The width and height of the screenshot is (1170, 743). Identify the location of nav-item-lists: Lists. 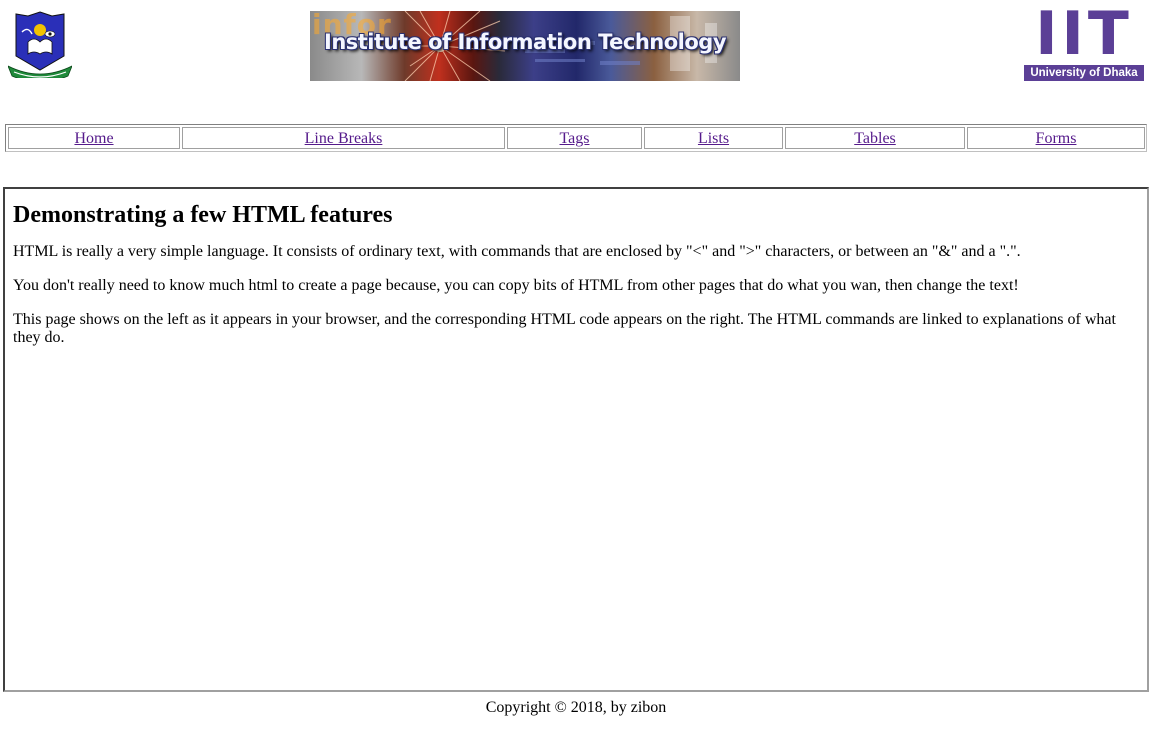
(713, 138).